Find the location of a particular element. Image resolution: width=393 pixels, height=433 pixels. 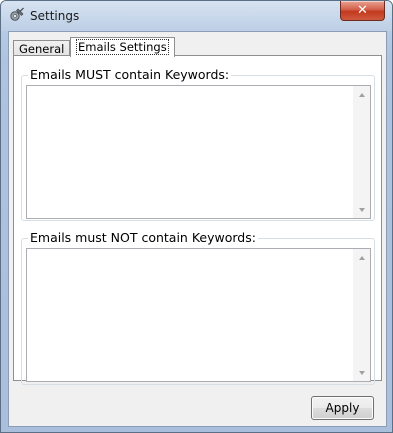

settings-gear-icon is located at coordinates (17, 14).